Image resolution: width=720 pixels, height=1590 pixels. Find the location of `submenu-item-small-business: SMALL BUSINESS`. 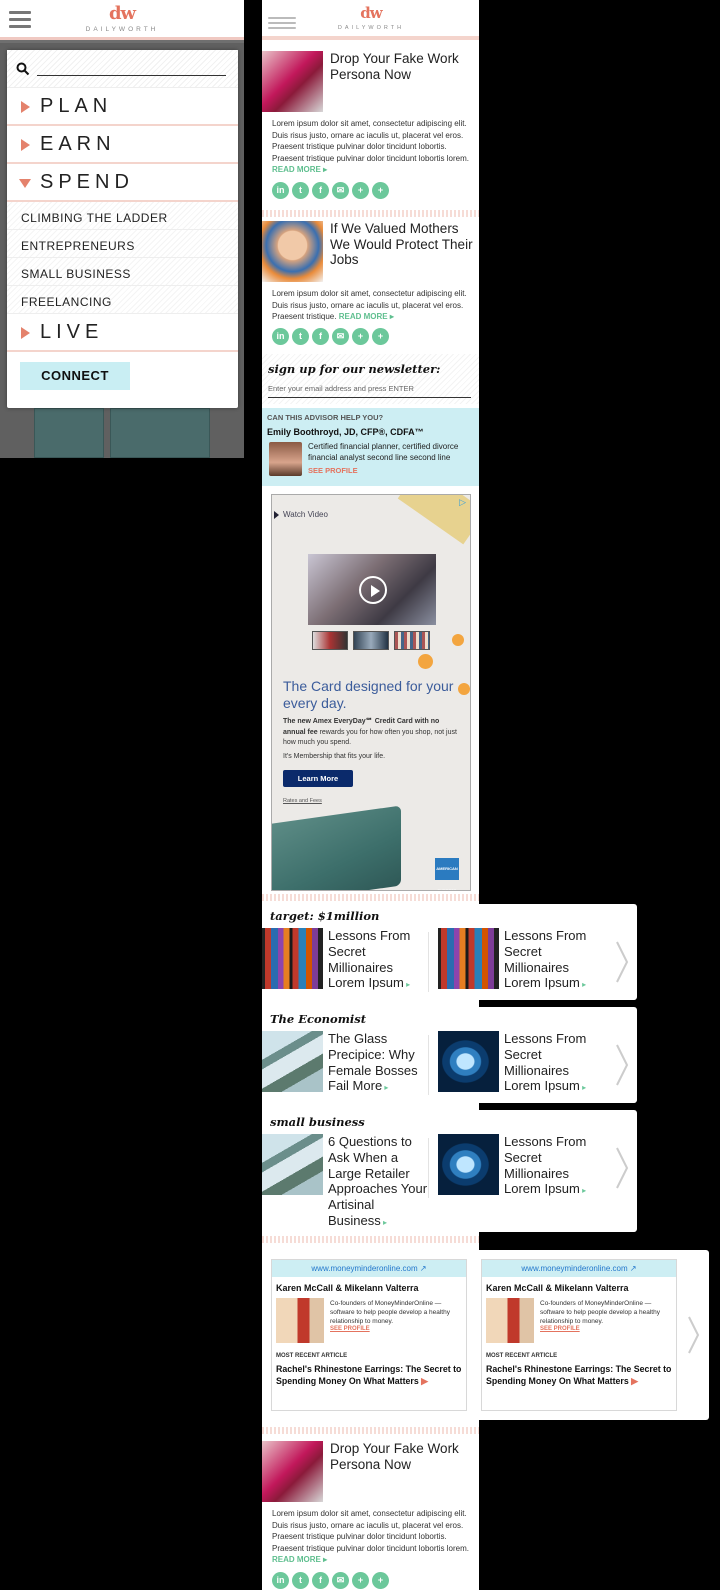

submenu-item-small-business: SMALL BUSINESS is located at coordinates (122, 272).